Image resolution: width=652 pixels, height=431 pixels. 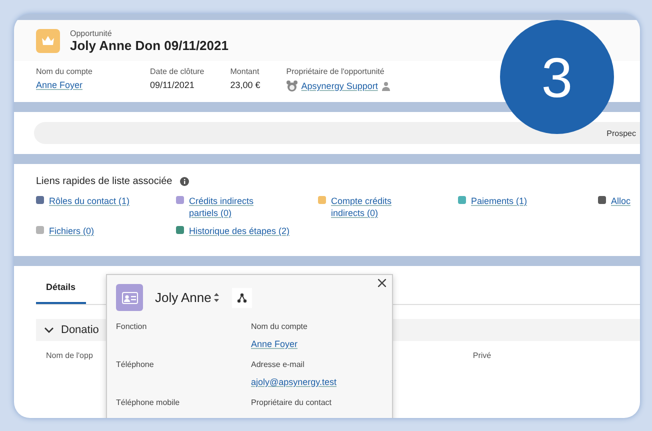 What do you see at coordinates (148, 402) in the screenshot?
I see `field-label: Téléphone mobile` at bounding box center [148, 402].